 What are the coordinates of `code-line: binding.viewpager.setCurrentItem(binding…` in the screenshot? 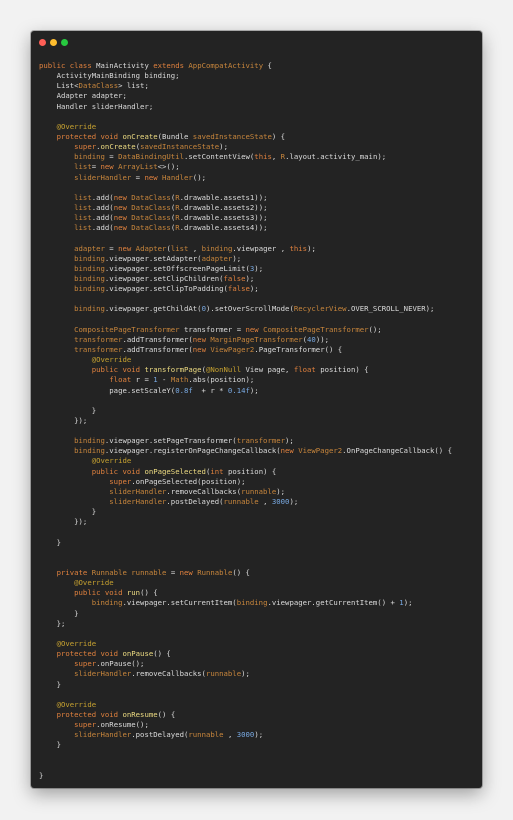 It's located at (258, 603).